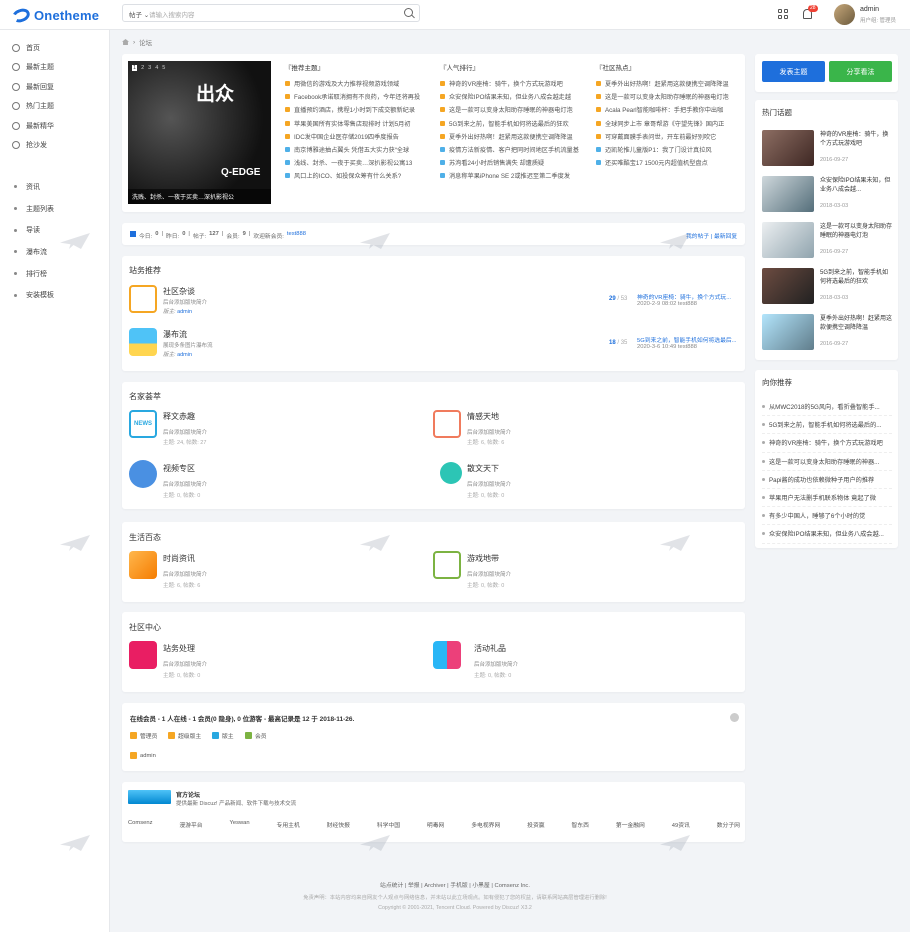  What do you see at coordinates (148, 68) in the screenshot?
I see `slider-pagination: 12345` at bounding box center [148, 68].